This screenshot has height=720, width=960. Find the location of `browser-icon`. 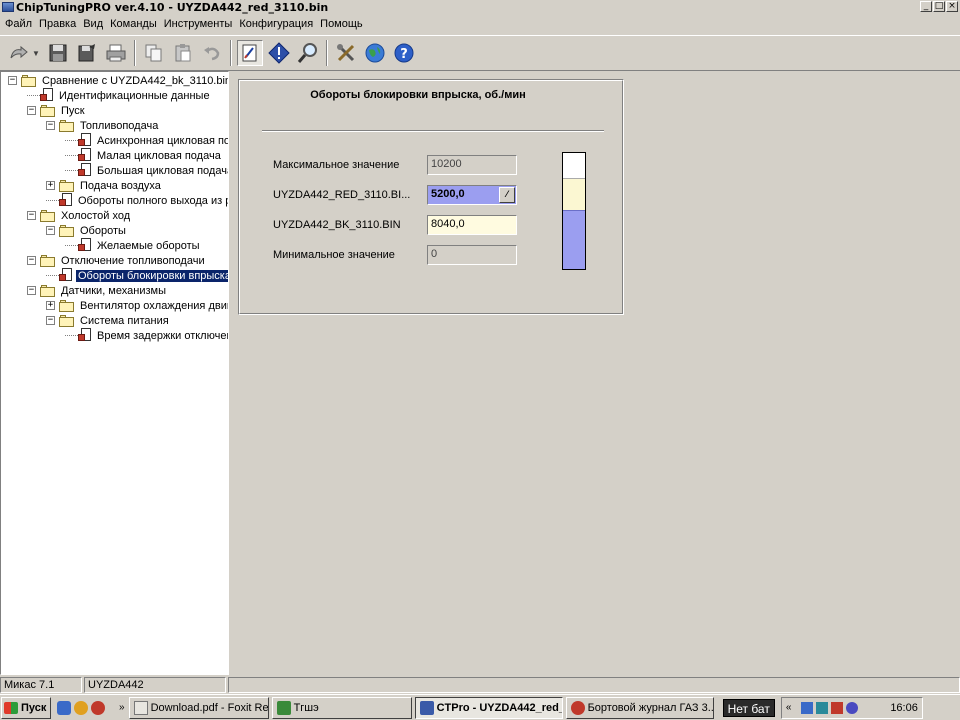

browser-icon is located at coordinates (81, 707).